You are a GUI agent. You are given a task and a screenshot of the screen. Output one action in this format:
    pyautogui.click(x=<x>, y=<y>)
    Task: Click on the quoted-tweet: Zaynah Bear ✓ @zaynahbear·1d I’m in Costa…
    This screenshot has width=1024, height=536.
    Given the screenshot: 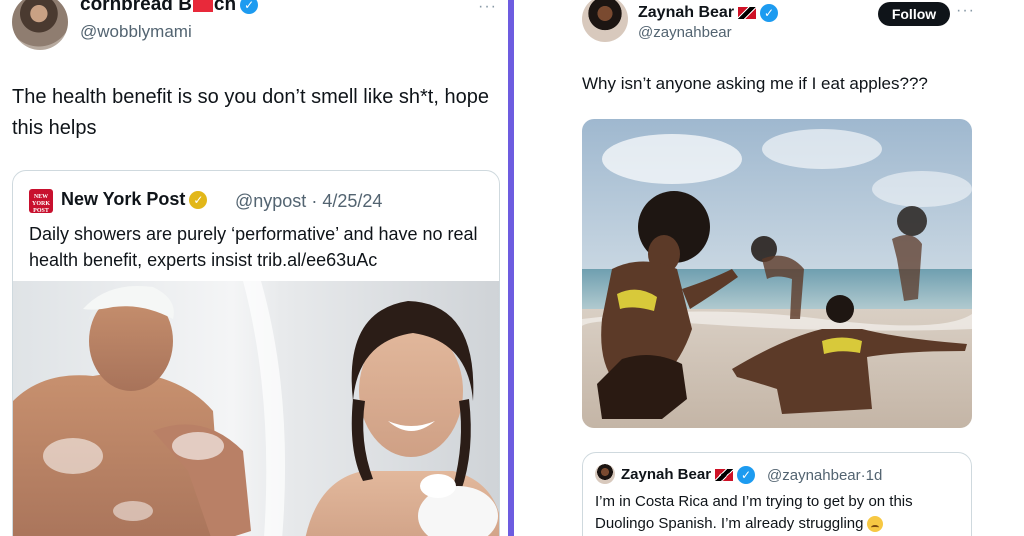 What is the action you would take?
    pyautogui.click(x=777, y=494)
    